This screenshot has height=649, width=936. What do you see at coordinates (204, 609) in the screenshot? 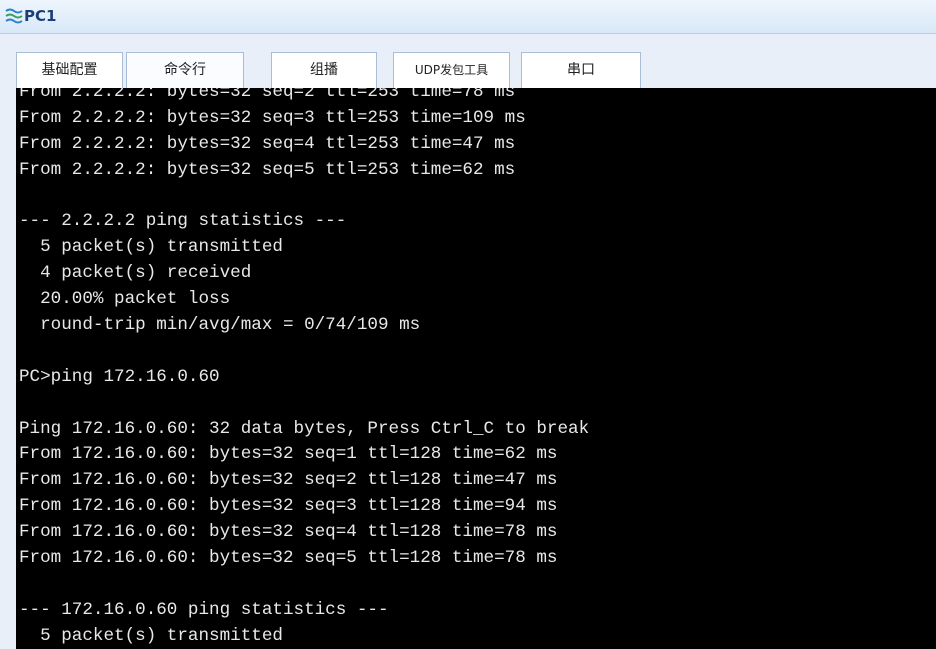
I see `terminal-line: --- 172.16.0.60 ping statistics ---` at bounding box center [204, 609].